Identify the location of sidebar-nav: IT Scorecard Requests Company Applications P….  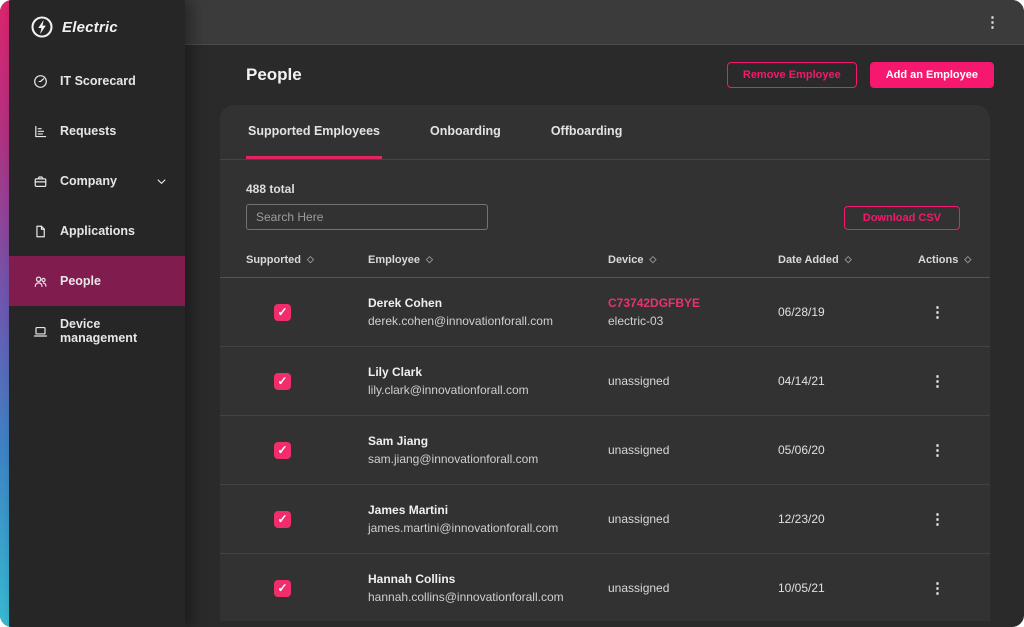
(97, 206).